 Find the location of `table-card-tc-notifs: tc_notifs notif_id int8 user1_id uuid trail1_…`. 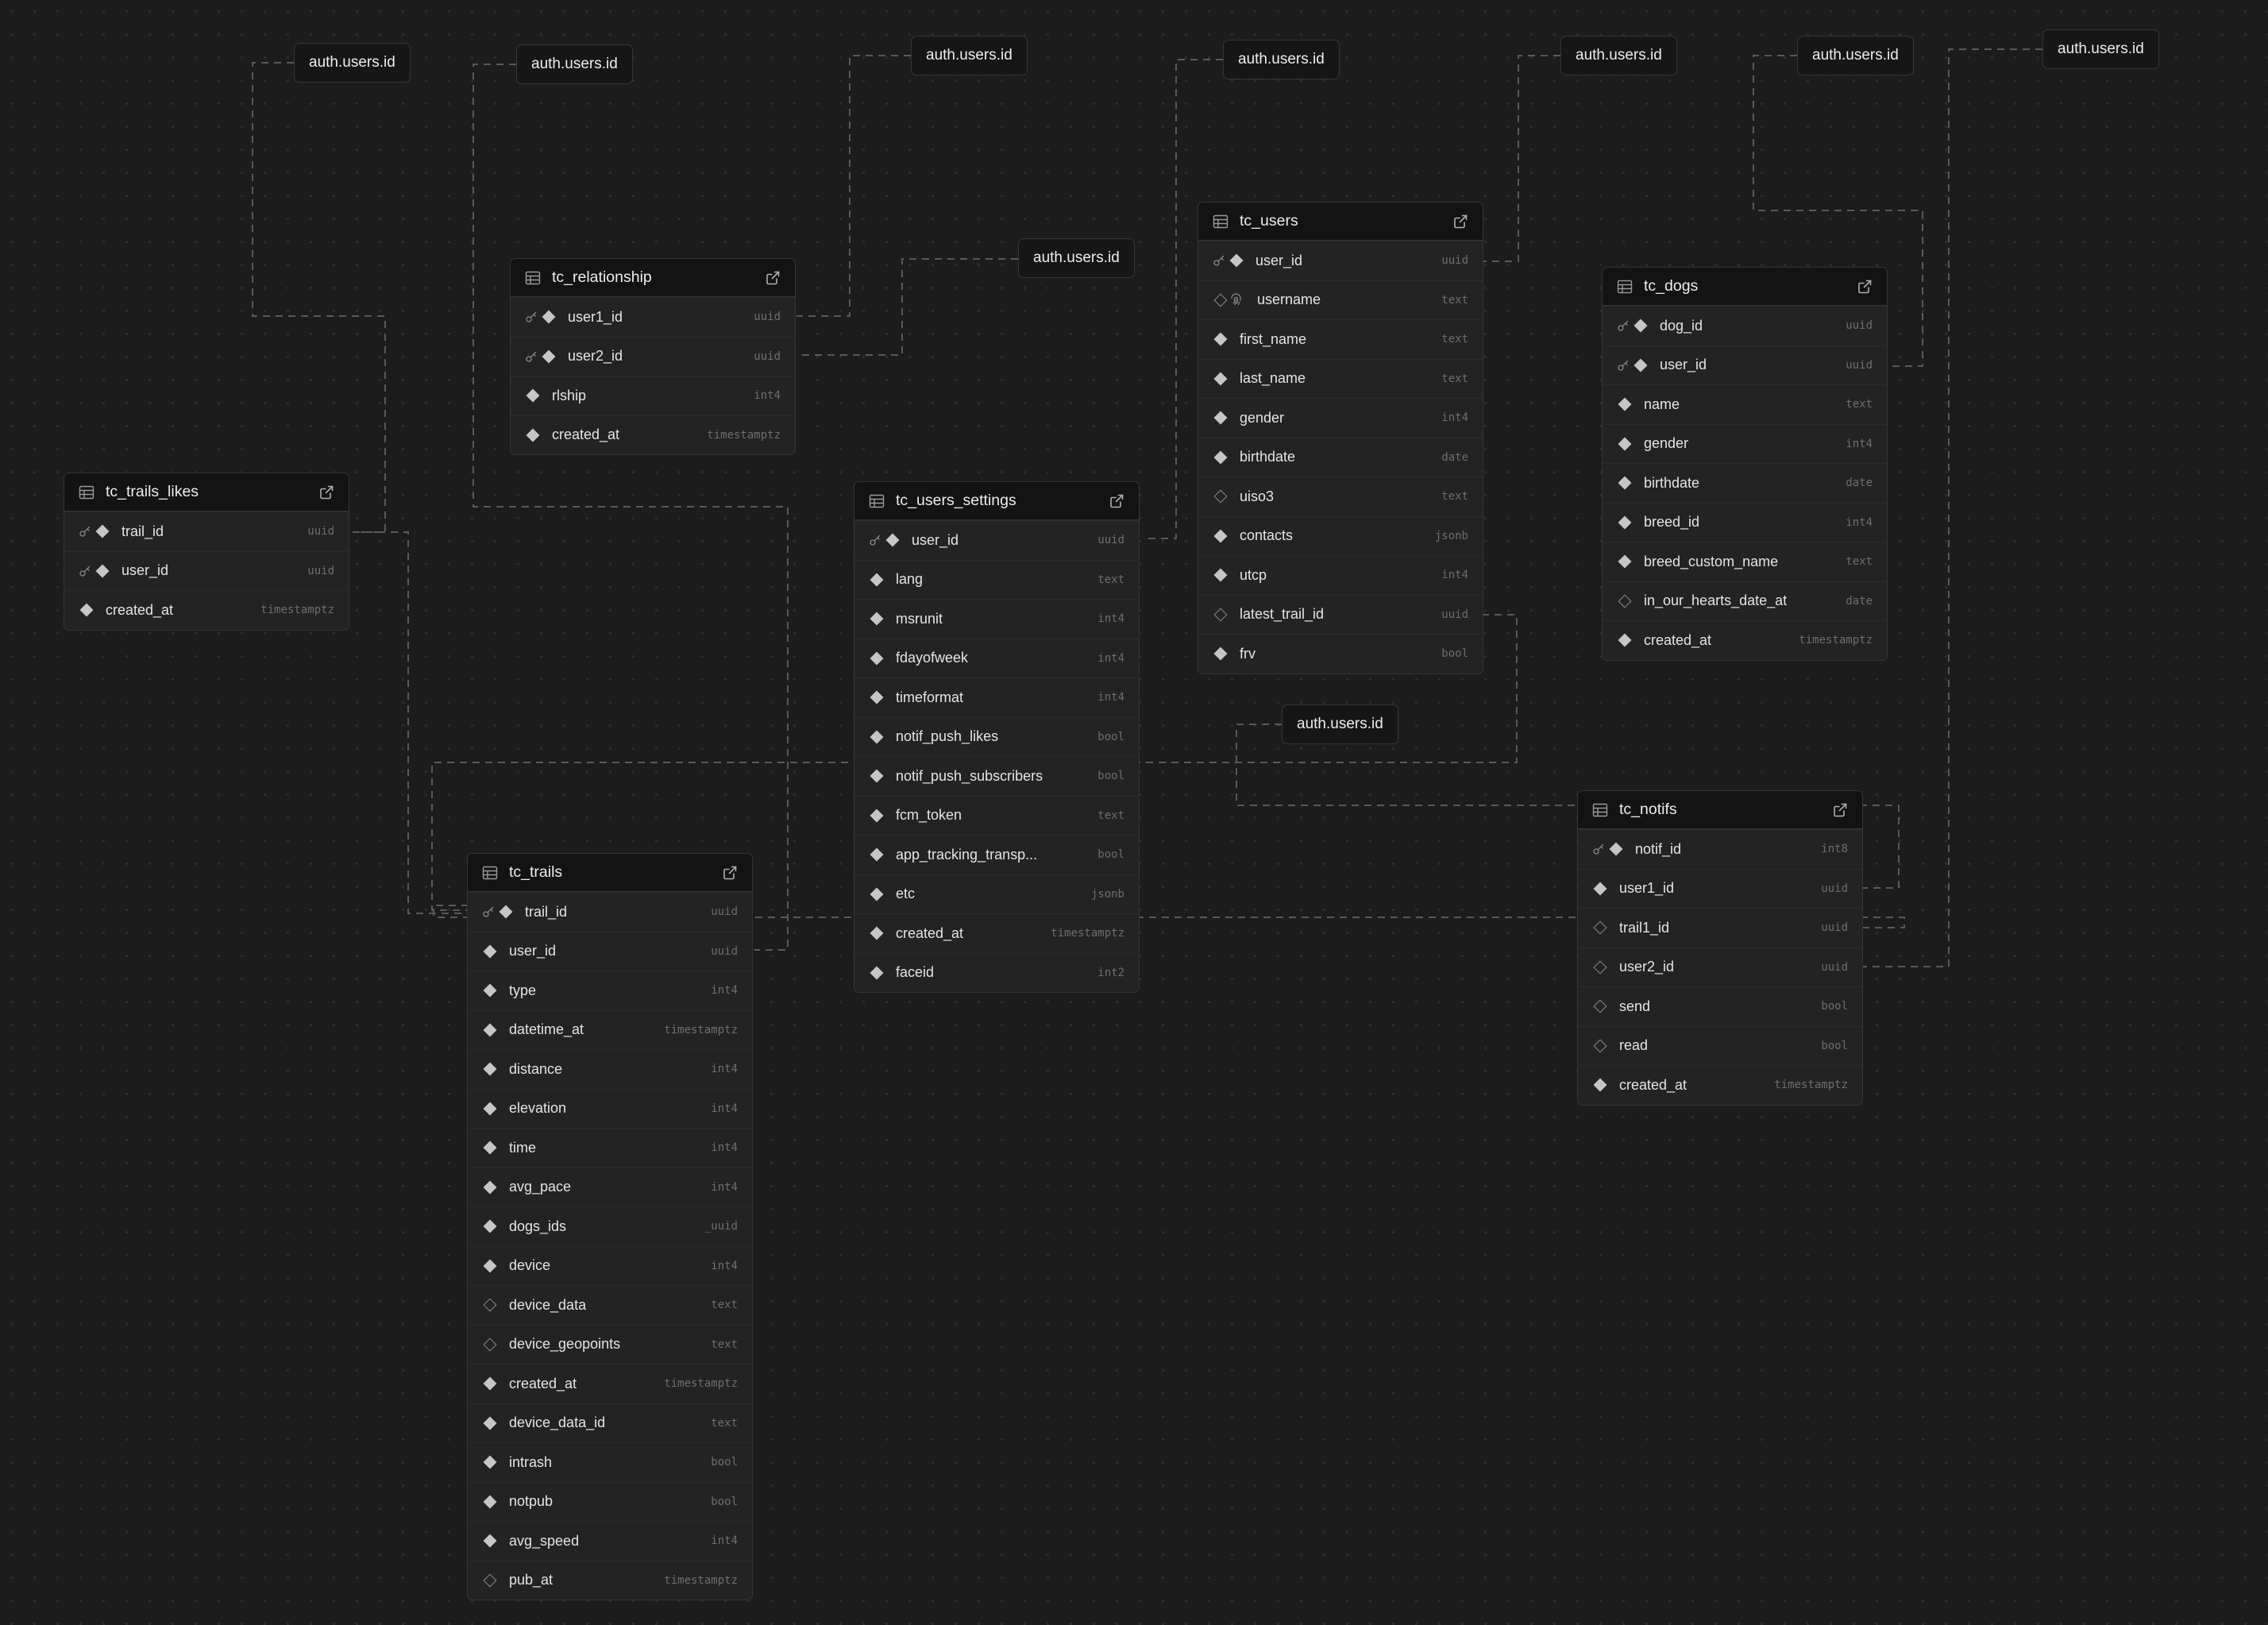

table-card-tc-notifs: tc_notifs notif_id int8 user1_id uuid trail1_… is located at coordinates (1720, 948).